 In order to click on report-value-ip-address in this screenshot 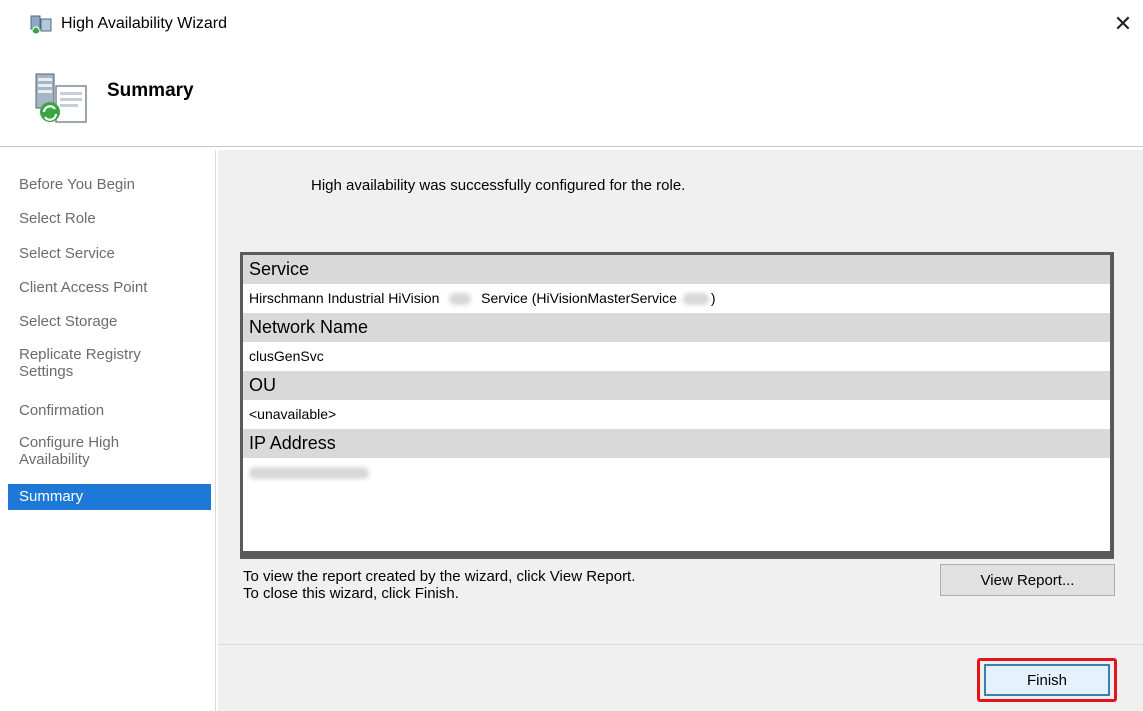, I will do `click(676, 472)`.